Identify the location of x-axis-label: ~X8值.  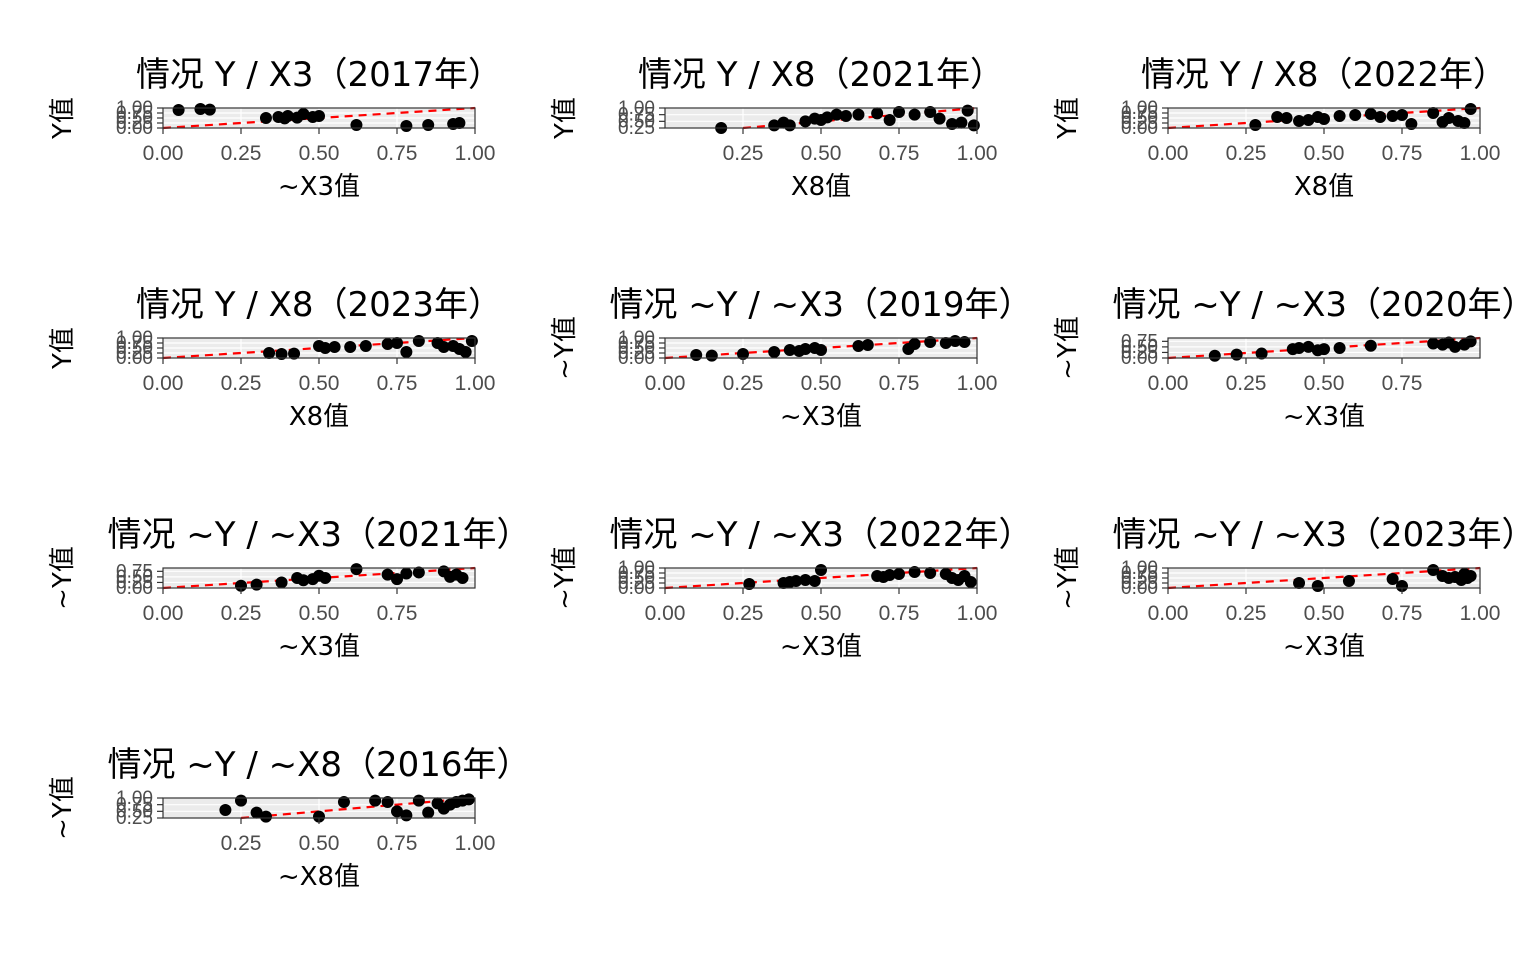
(319, 877).